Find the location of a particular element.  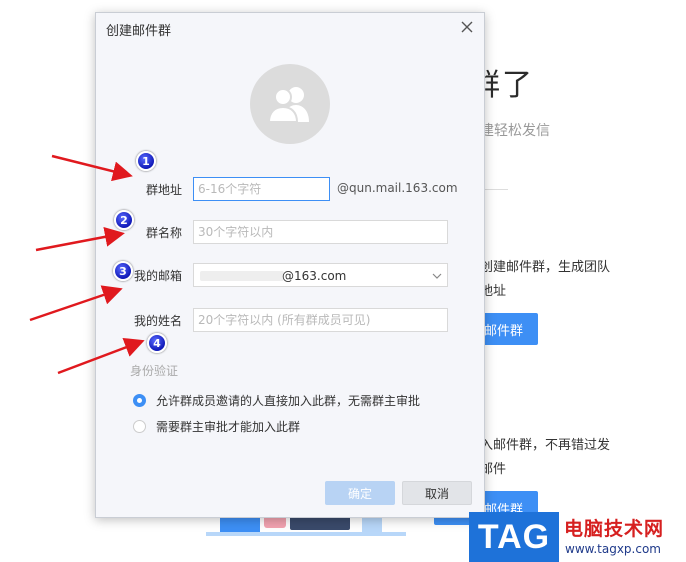

my-email-label: 我的邮箱 is located at coordinates (157, 276).